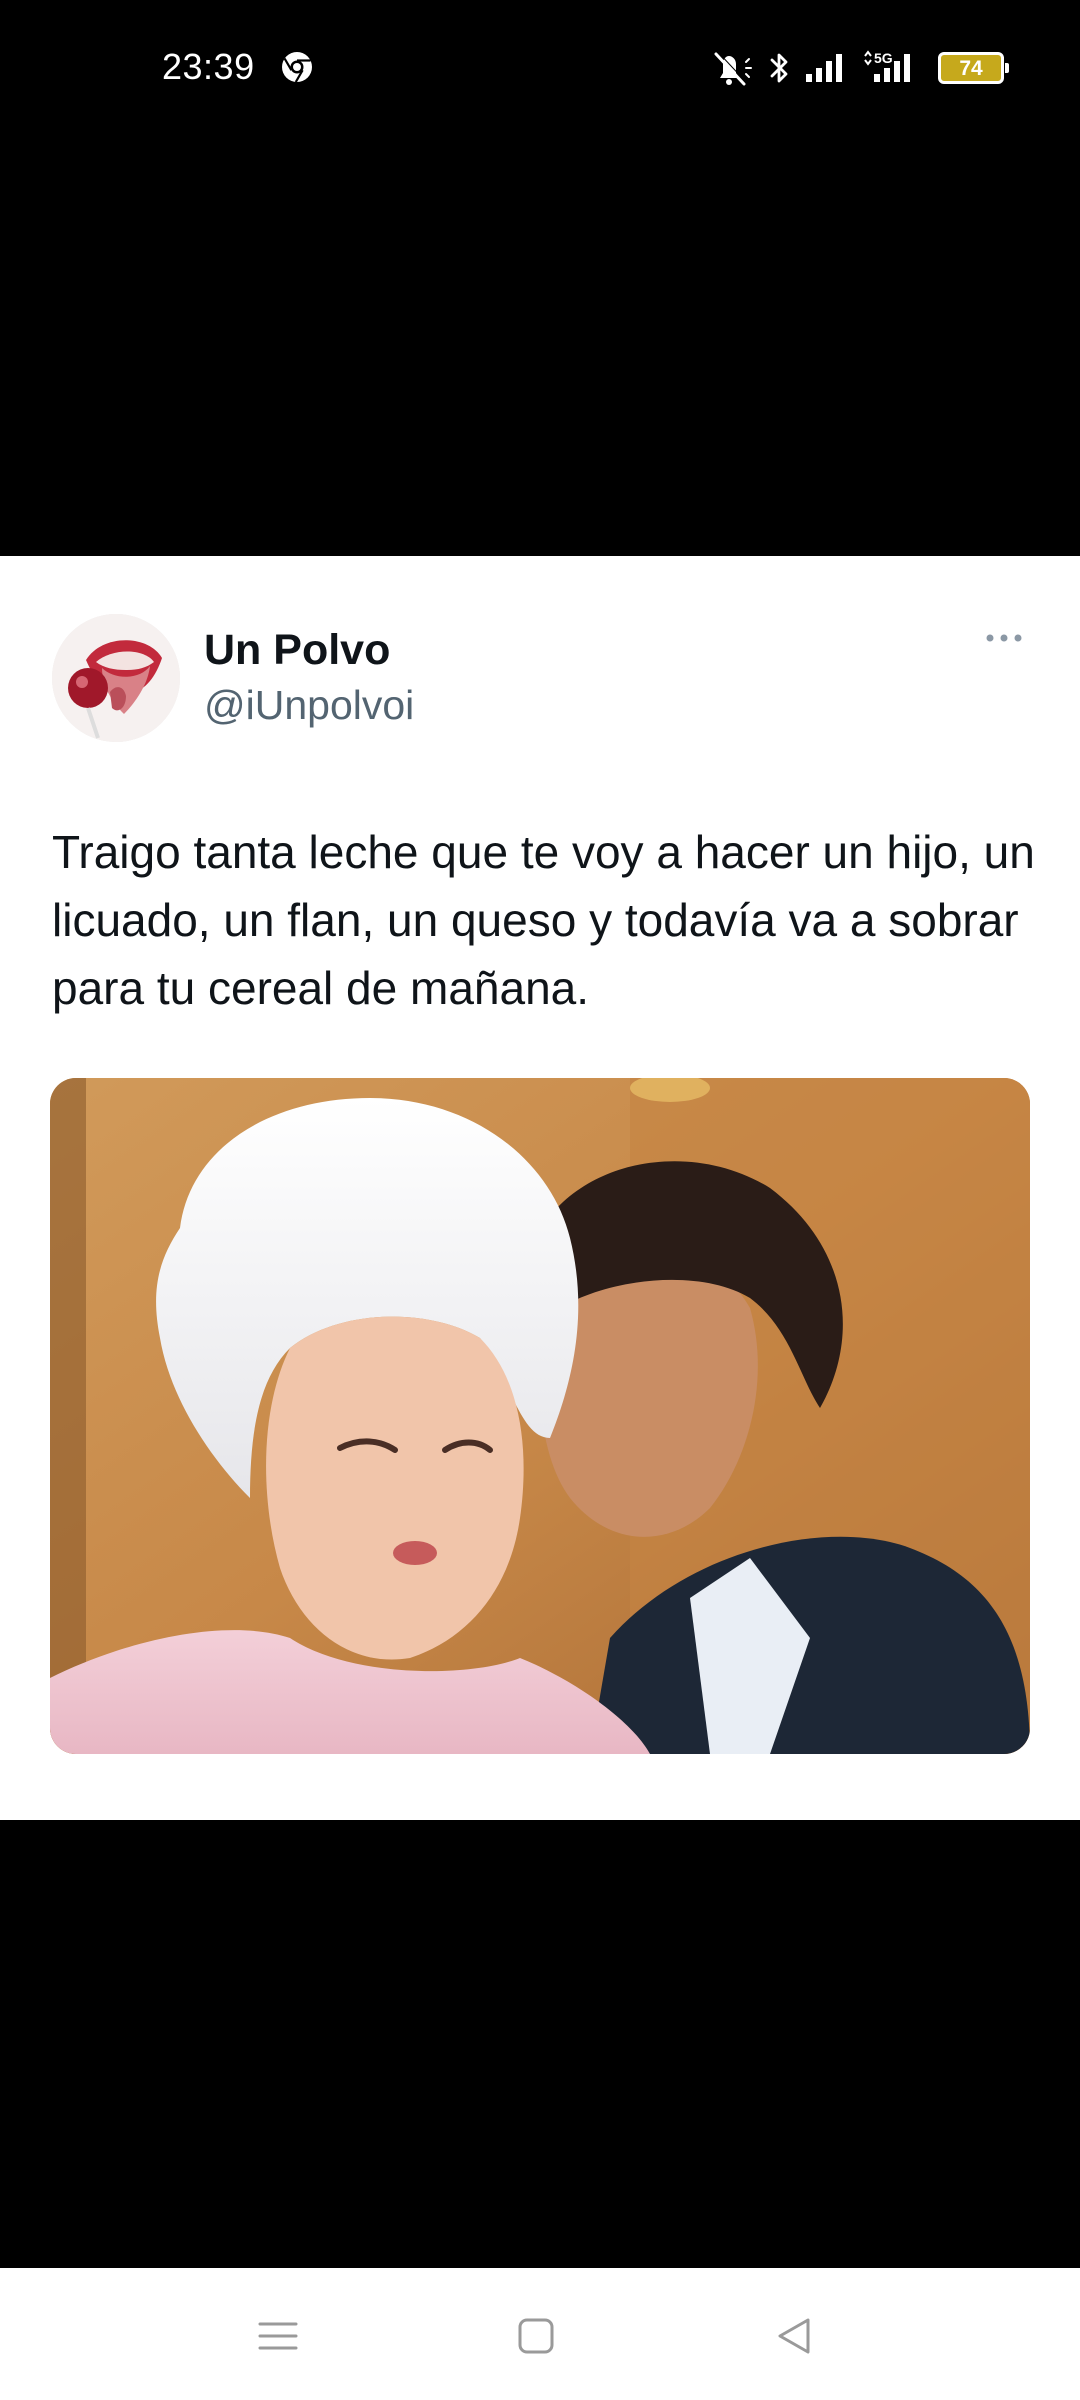 The height and width of the screenshot is (2400, 1080). I want to click on bluetooth-icon, so click(779, 68).